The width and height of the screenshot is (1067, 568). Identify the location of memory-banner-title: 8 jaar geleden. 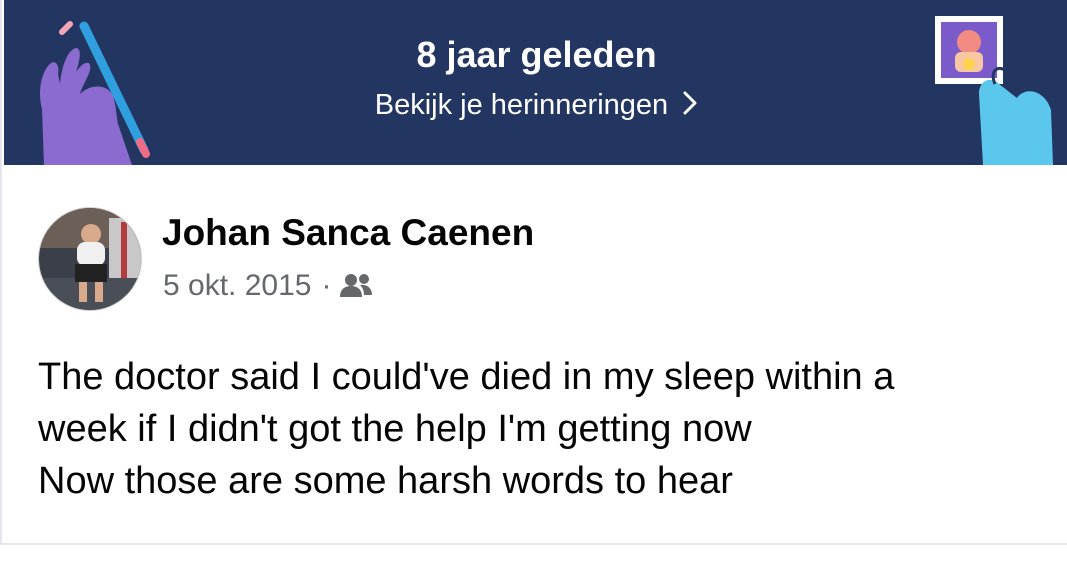
(536, 54).